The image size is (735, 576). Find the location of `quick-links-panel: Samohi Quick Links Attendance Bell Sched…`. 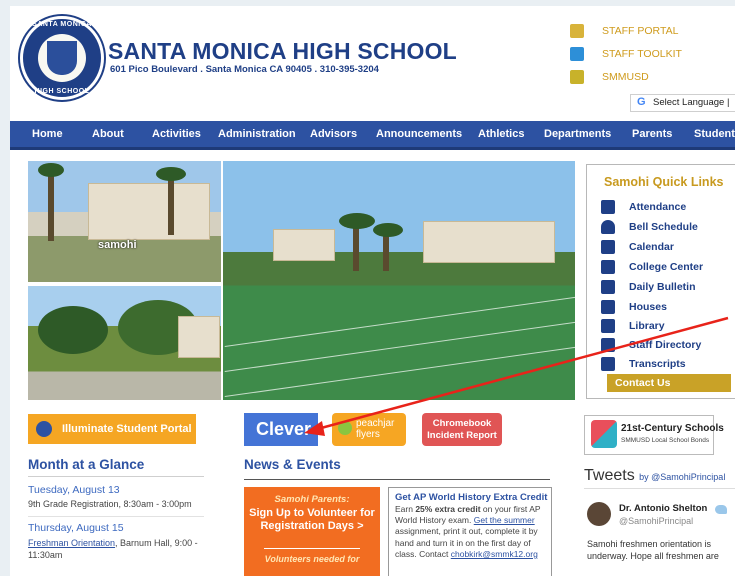

quick-links-panel: Samohi Quick Links Attendance Bell Sched… is located at coordinates (660, 281).